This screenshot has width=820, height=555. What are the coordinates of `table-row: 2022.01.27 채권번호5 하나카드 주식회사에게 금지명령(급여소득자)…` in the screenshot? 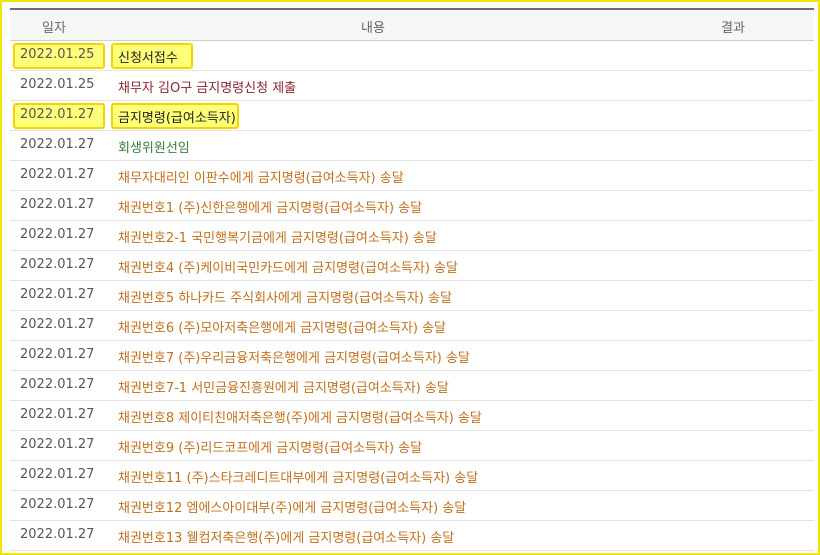 It's located at (412, 296).